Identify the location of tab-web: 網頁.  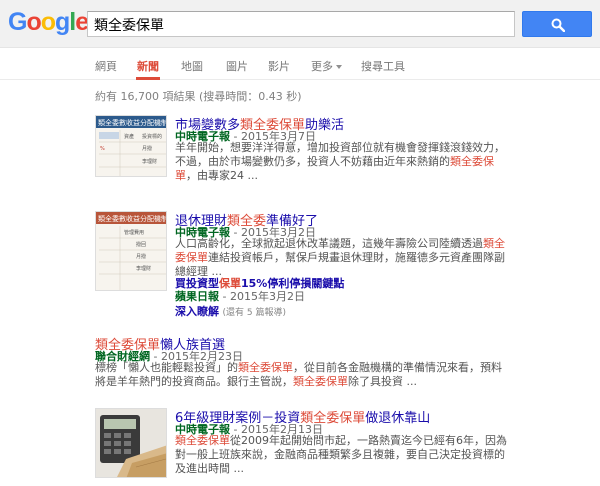
(106, 66).